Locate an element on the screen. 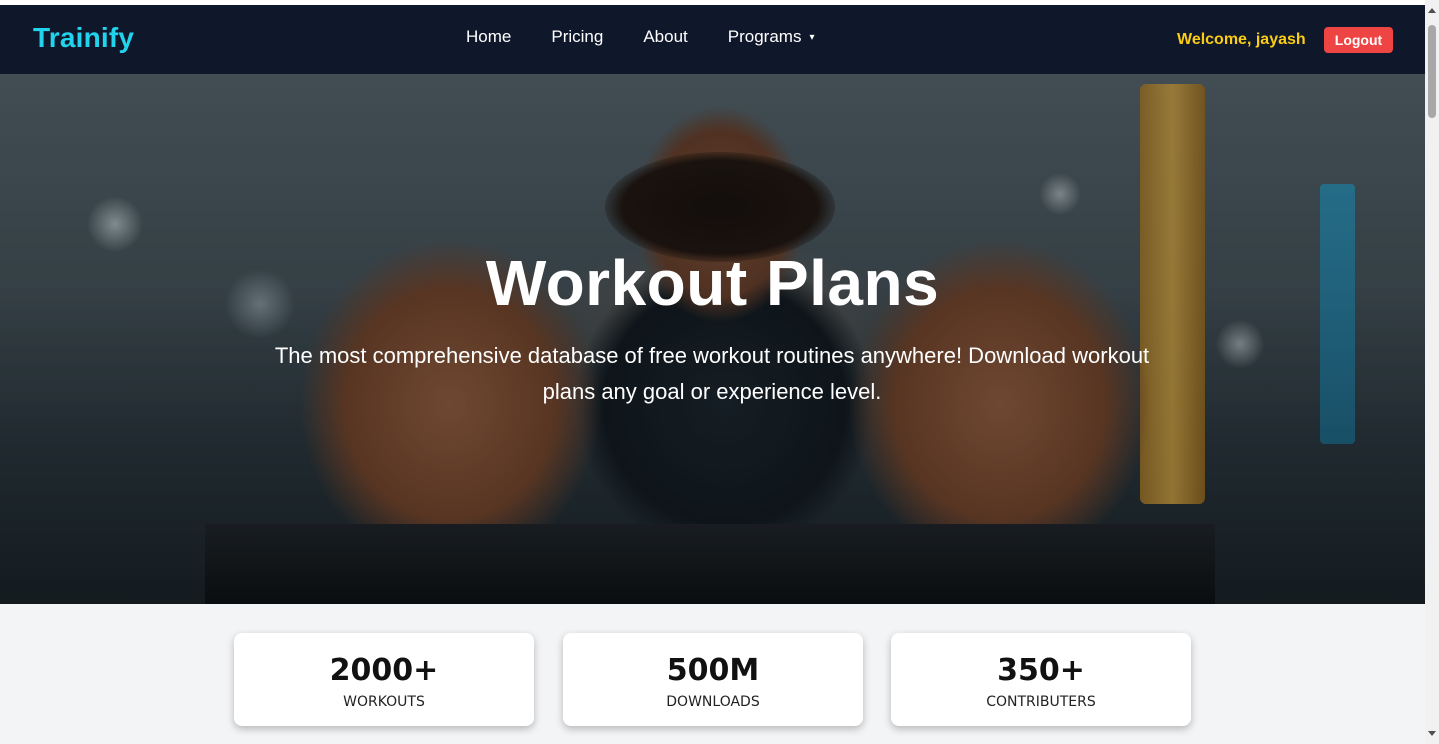 This screenshot has height=744, width=1439. stat-label: WORKOUTS is located at coordinates (384, 702).